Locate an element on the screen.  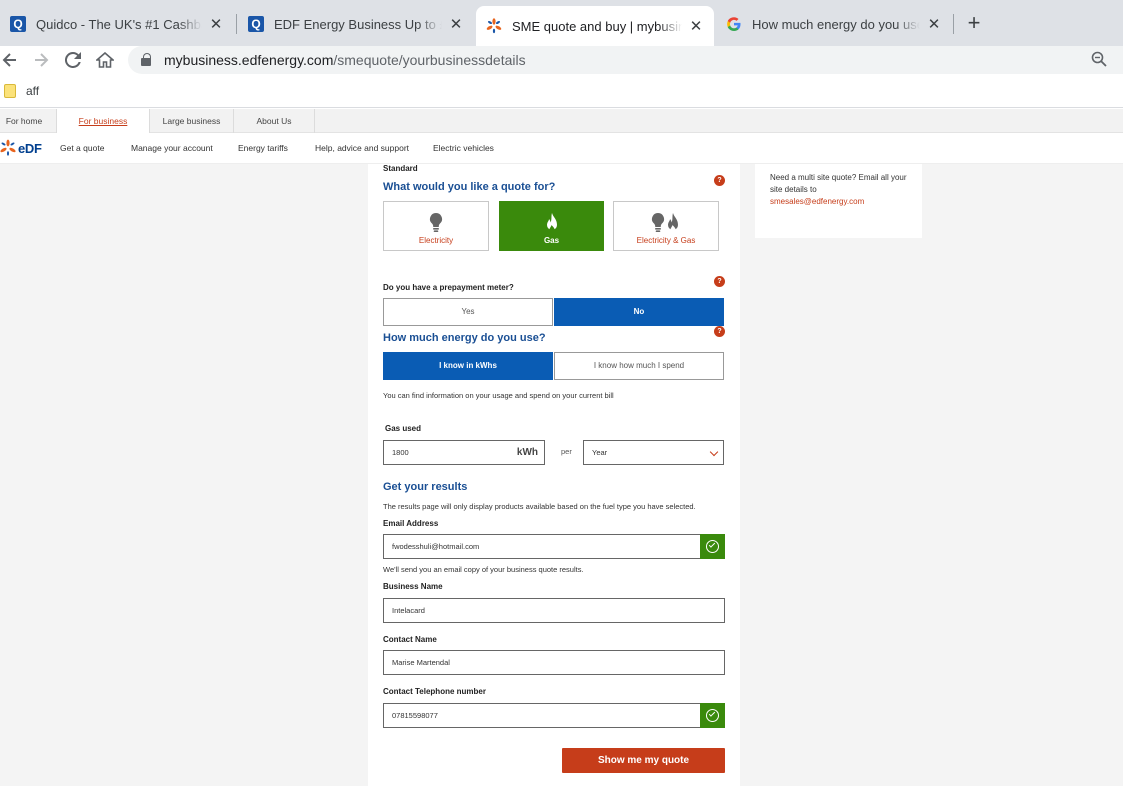
prepayment-yes-button: Yes is located at coordinates (468, 312).